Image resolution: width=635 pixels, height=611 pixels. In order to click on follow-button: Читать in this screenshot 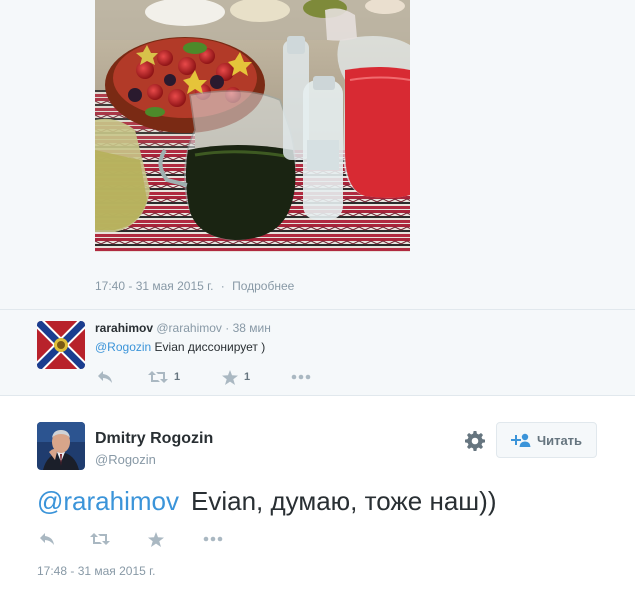, I will do `click(546, 440)`.